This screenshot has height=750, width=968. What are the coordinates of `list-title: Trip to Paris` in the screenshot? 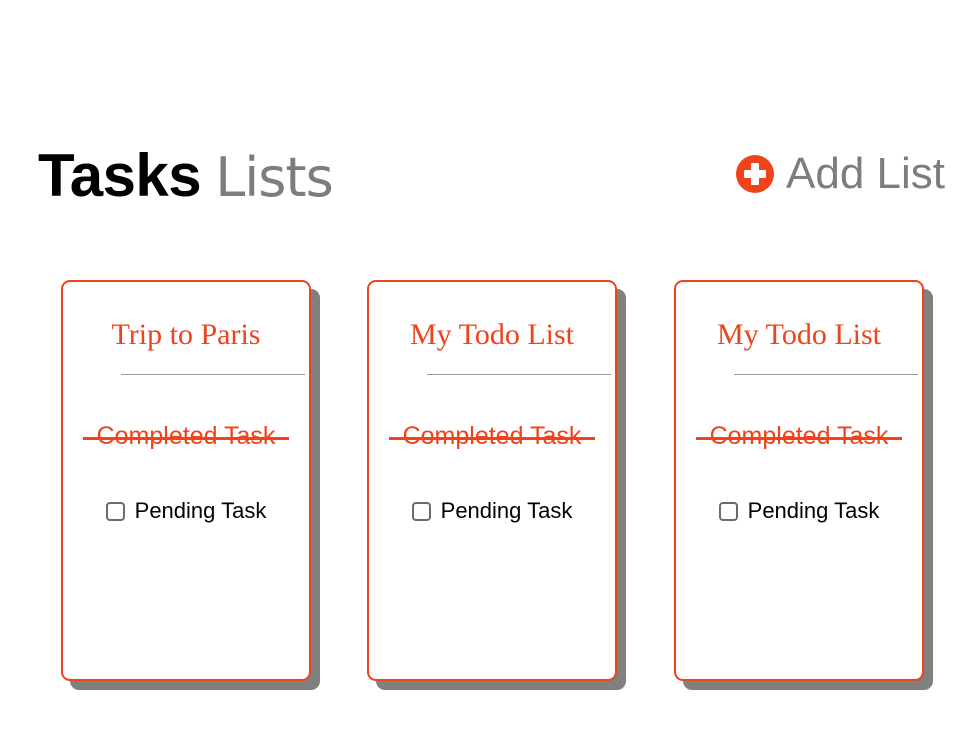 It's located at (186, 335).